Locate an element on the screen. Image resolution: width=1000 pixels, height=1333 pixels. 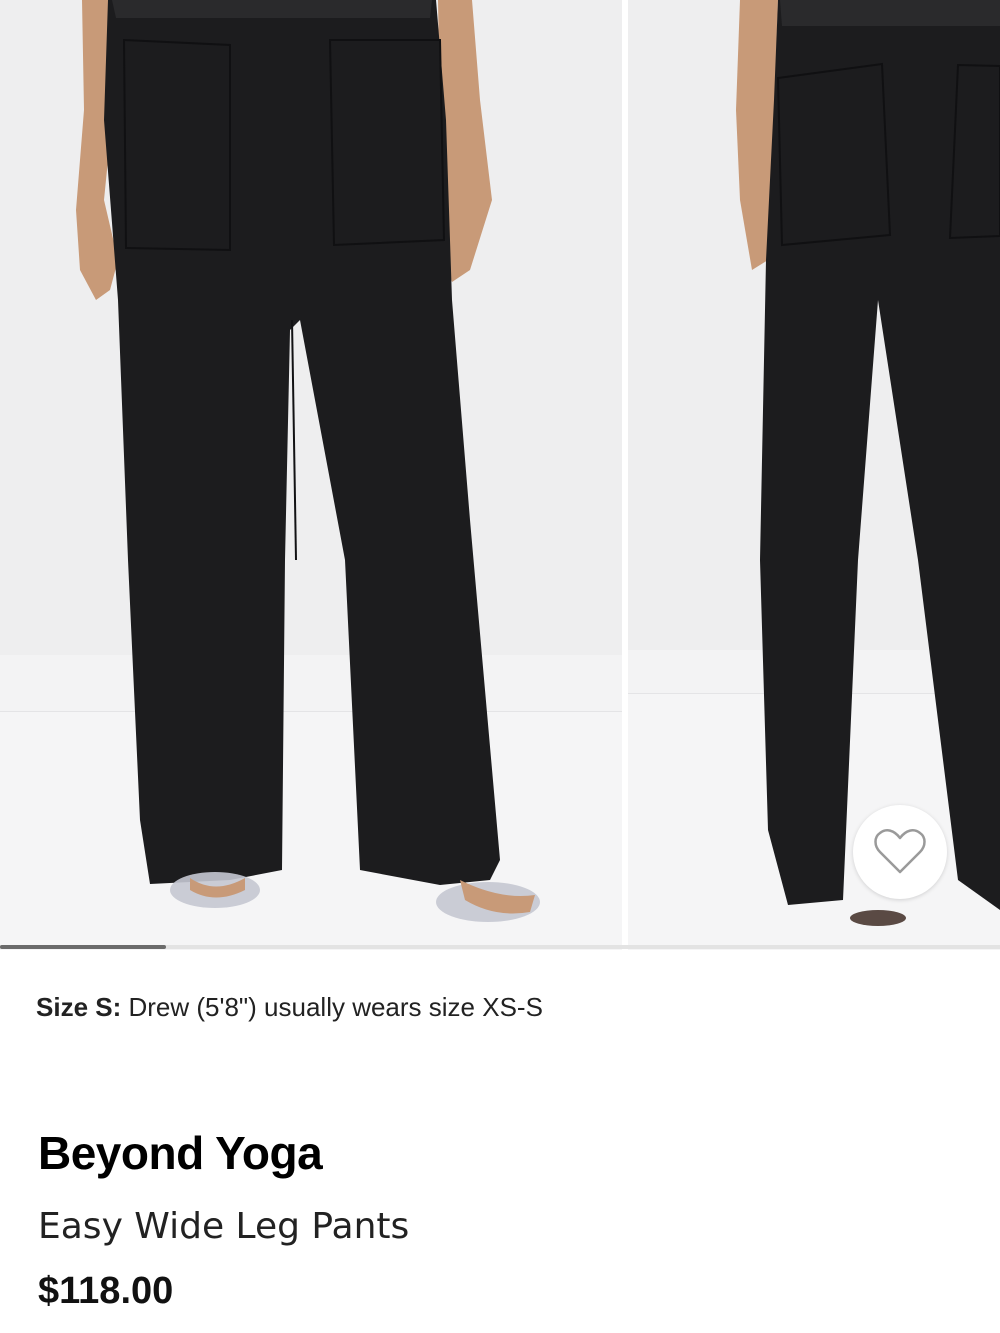
product-title: Easy Wide Leg Pants is located at coordinates (224, 1226).